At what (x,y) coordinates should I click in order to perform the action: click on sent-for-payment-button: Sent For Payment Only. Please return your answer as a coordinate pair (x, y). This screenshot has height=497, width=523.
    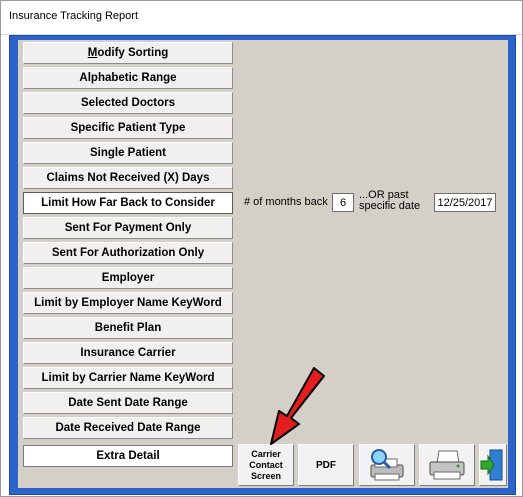
    Looking at the image, I should click on (128, 228).